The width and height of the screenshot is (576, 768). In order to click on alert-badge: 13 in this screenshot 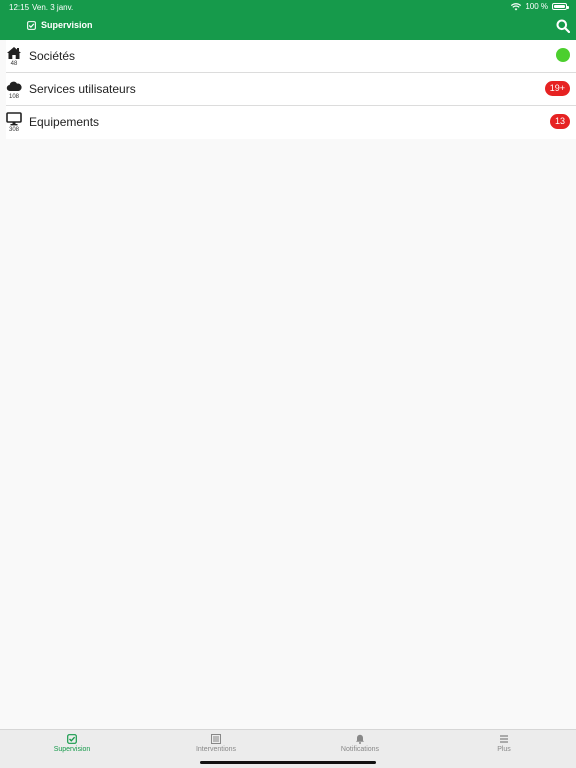, I will do `click(559, 121)`.